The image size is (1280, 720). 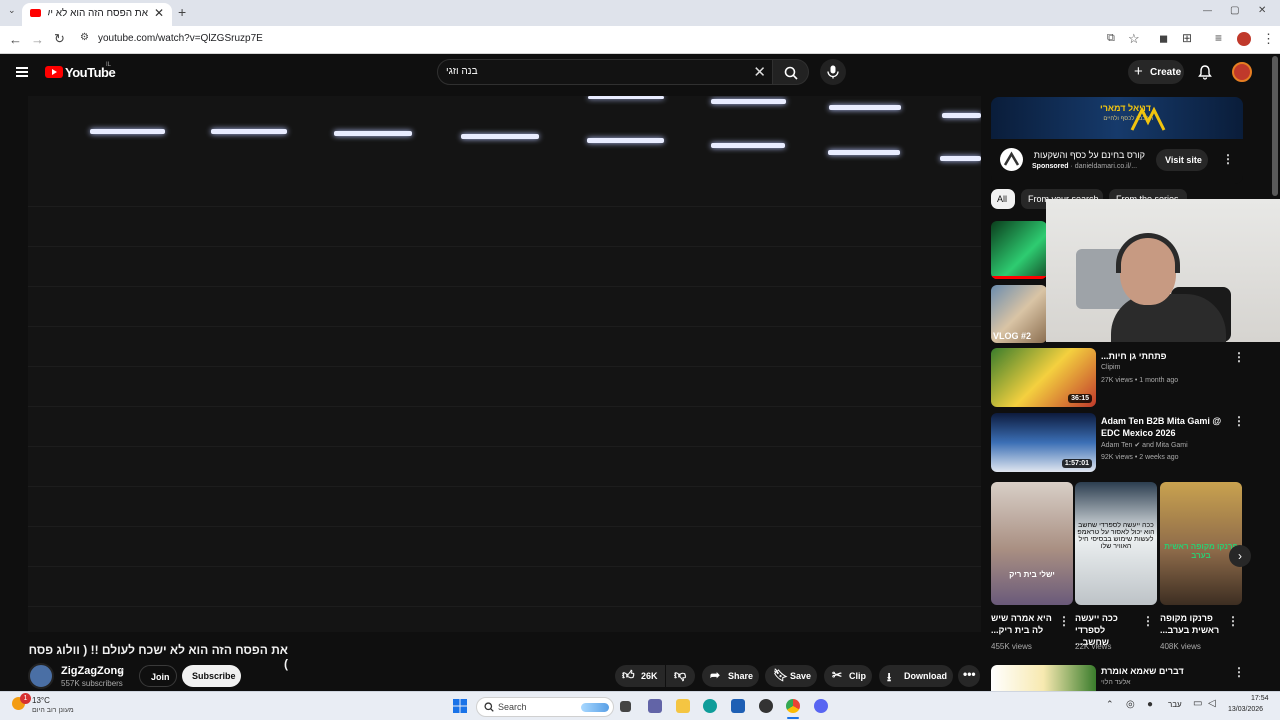 What do you see at coordinates (1116, 682) in the screenshot?
I see `related-channel: אלעד הלוי` at bounding box center [1116, 682].